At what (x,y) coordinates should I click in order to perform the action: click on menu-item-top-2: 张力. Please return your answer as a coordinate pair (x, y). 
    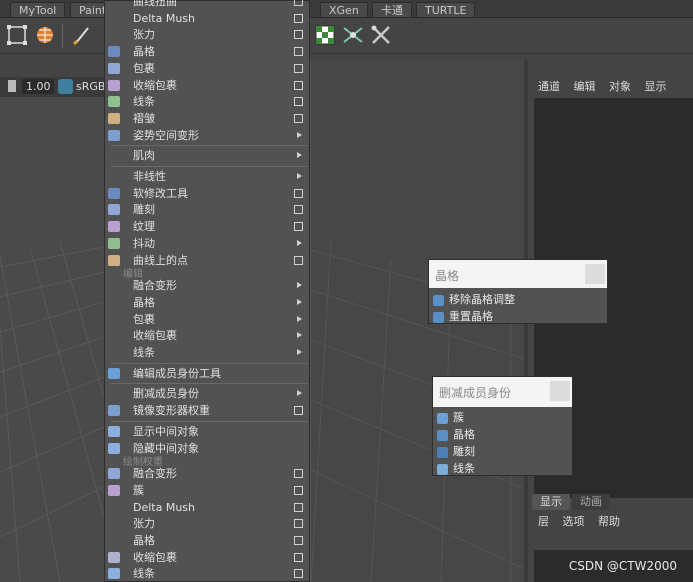
    Looking at the image, I should click on (207, 34).